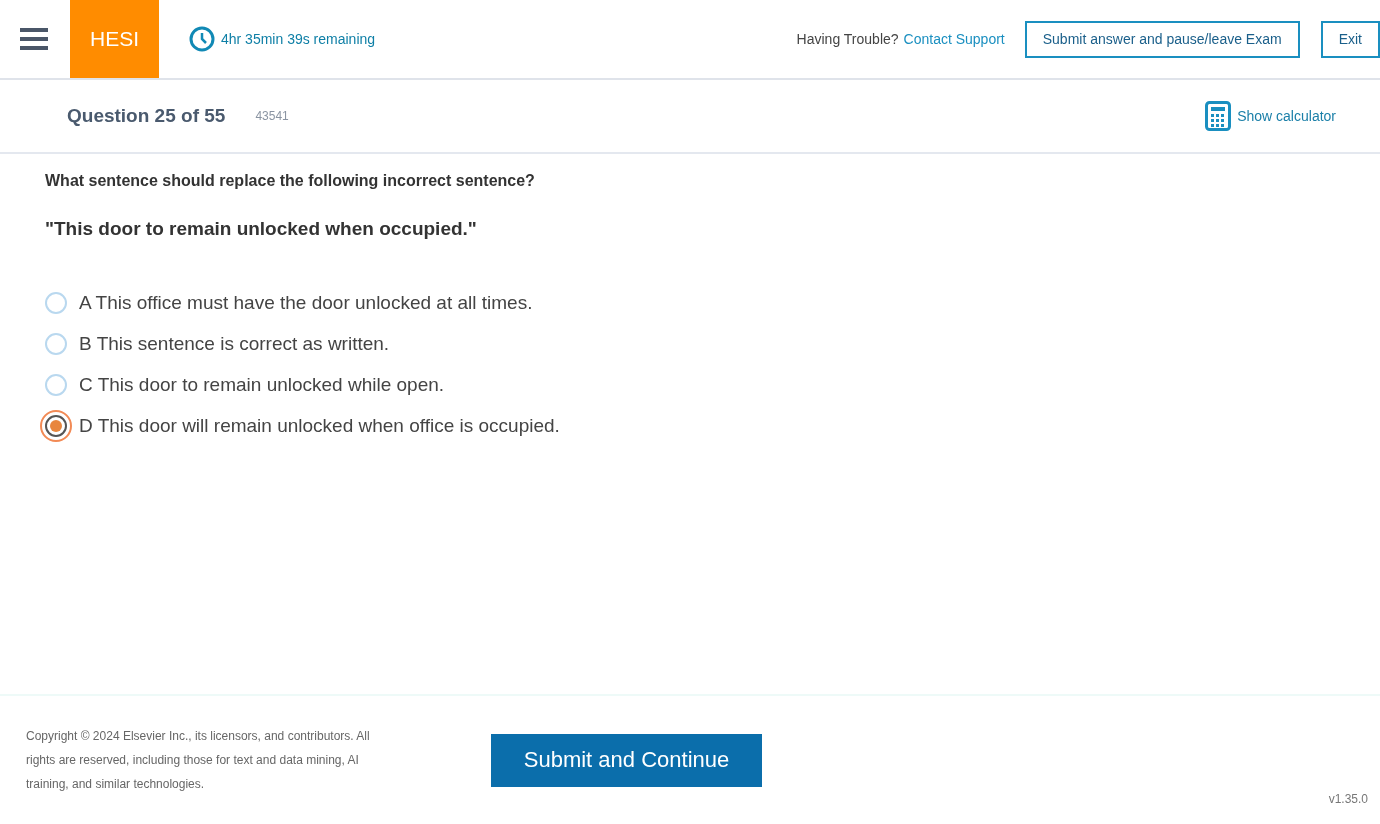 This screenshot has height=824, width=1380. I want to click on pause-leave-button: Submit answer and pause/leave Exam, so click(1162, 39).